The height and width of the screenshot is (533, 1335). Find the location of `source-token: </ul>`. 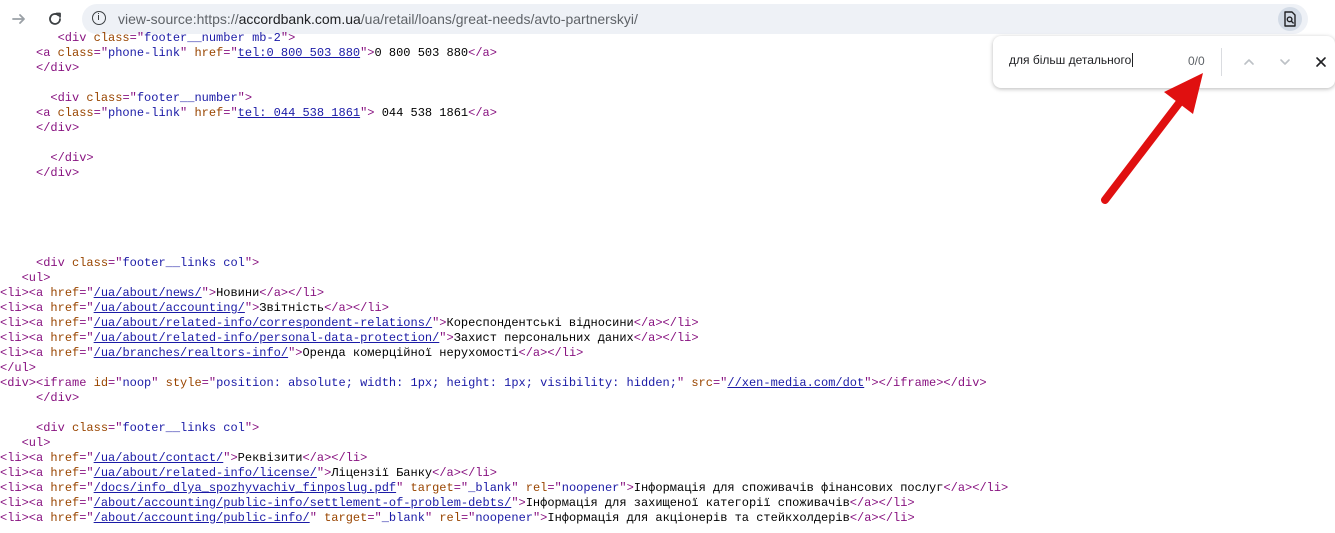

source-token: </ul> is located at coordinates (18, 368).